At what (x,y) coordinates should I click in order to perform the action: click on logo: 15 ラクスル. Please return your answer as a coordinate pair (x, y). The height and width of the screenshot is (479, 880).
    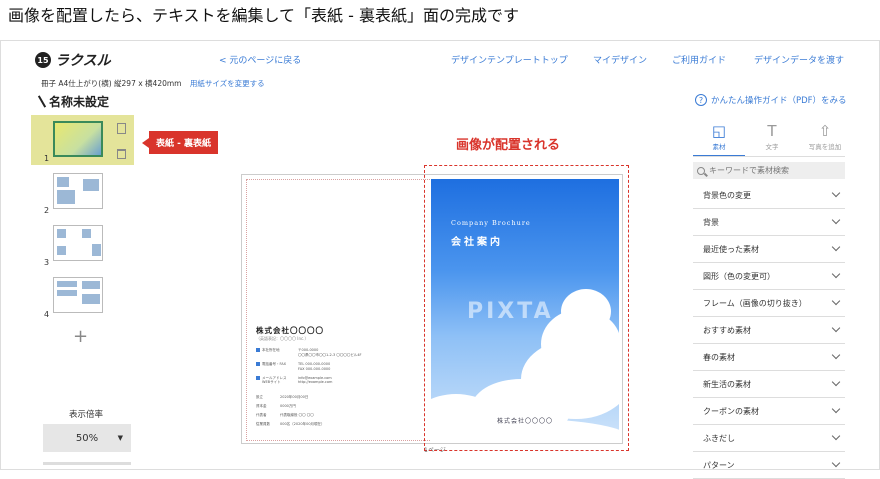
    Looking at the image, I should click on (73, 60).